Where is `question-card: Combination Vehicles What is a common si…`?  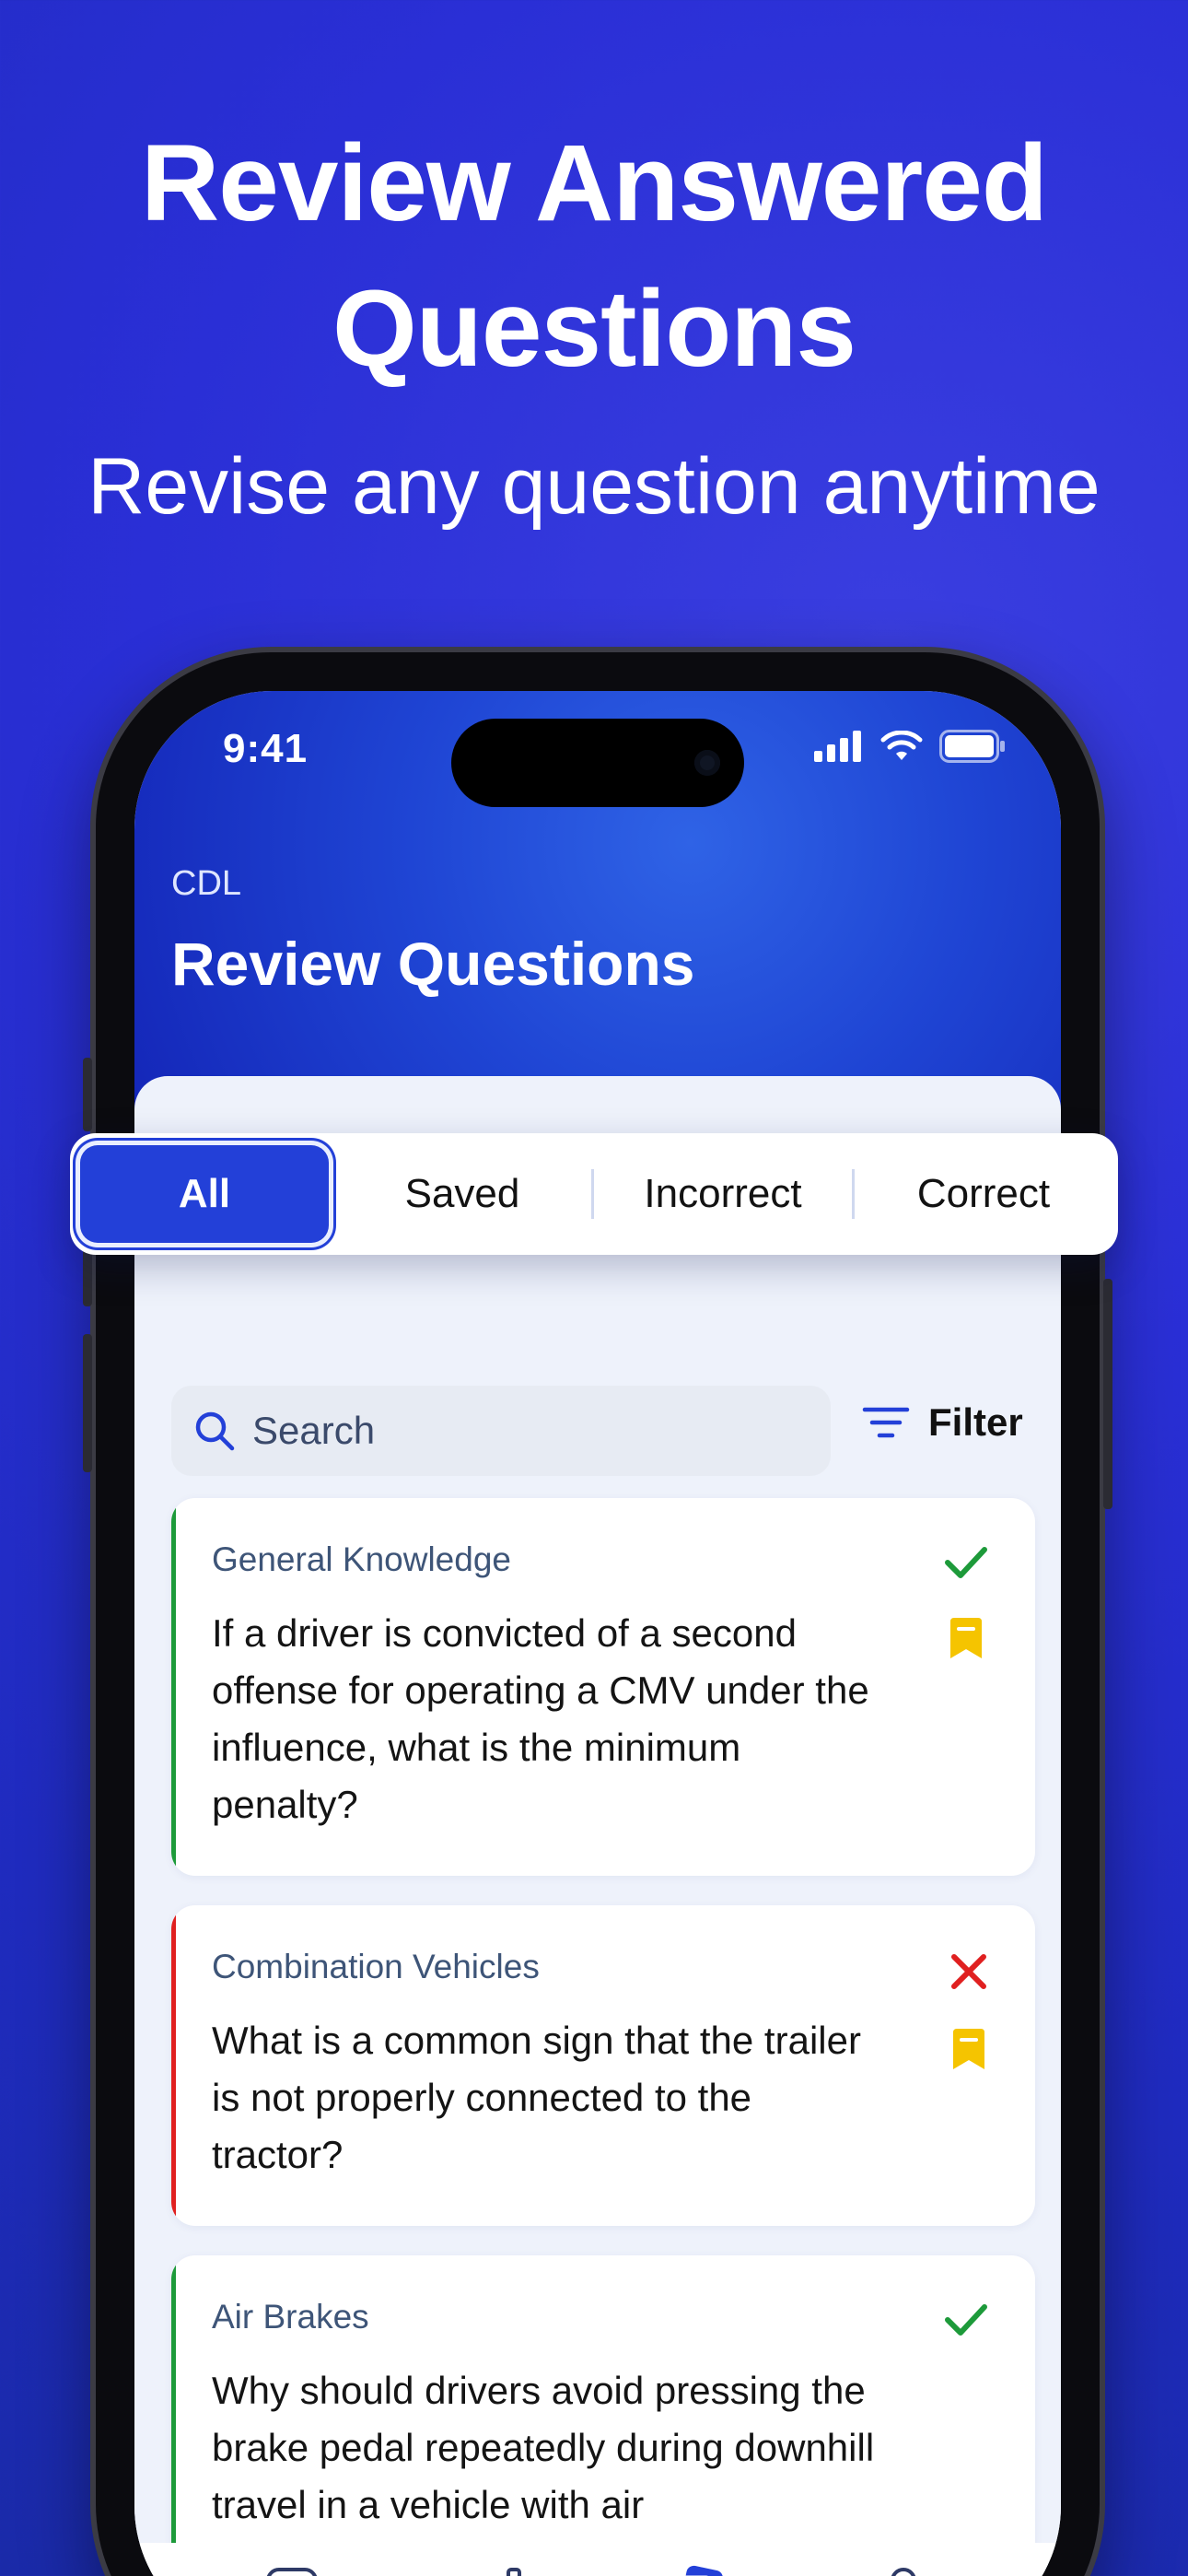 question-card: Combination Vehicles What is a common si… is located at coordinates (603, 2065).